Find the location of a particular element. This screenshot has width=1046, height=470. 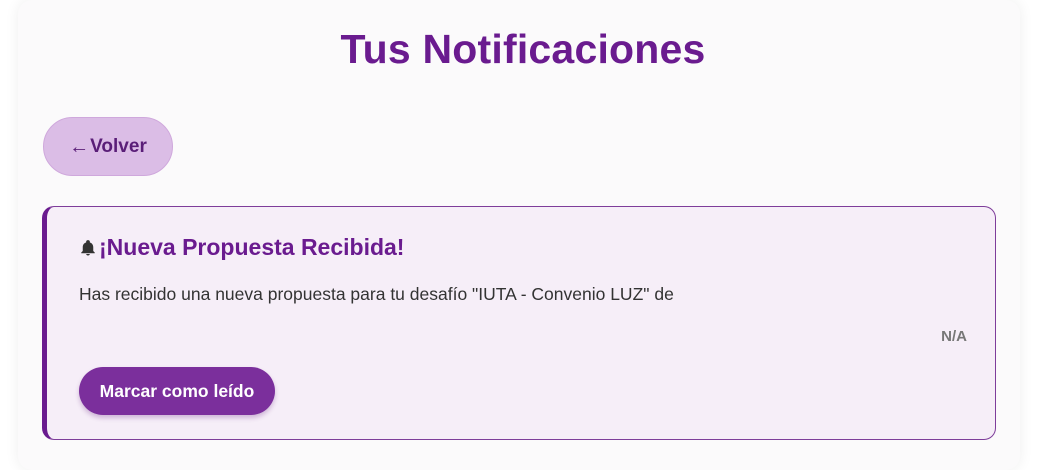

notification-title-row: ¡Nueva Propuesta Recibida! is located at coordinates (241, 247).